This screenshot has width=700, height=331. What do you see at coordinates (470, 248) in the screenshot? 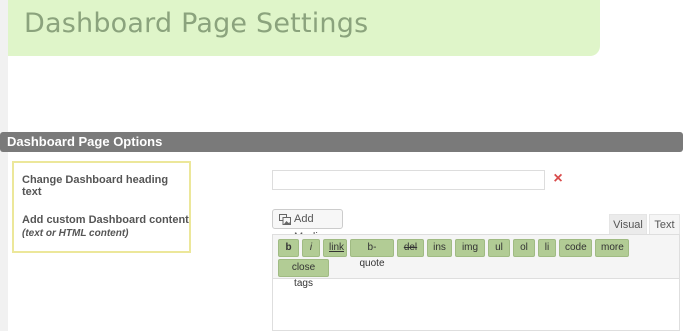
I see `quicktag-img-button: img` at bounding box center [470, 248].